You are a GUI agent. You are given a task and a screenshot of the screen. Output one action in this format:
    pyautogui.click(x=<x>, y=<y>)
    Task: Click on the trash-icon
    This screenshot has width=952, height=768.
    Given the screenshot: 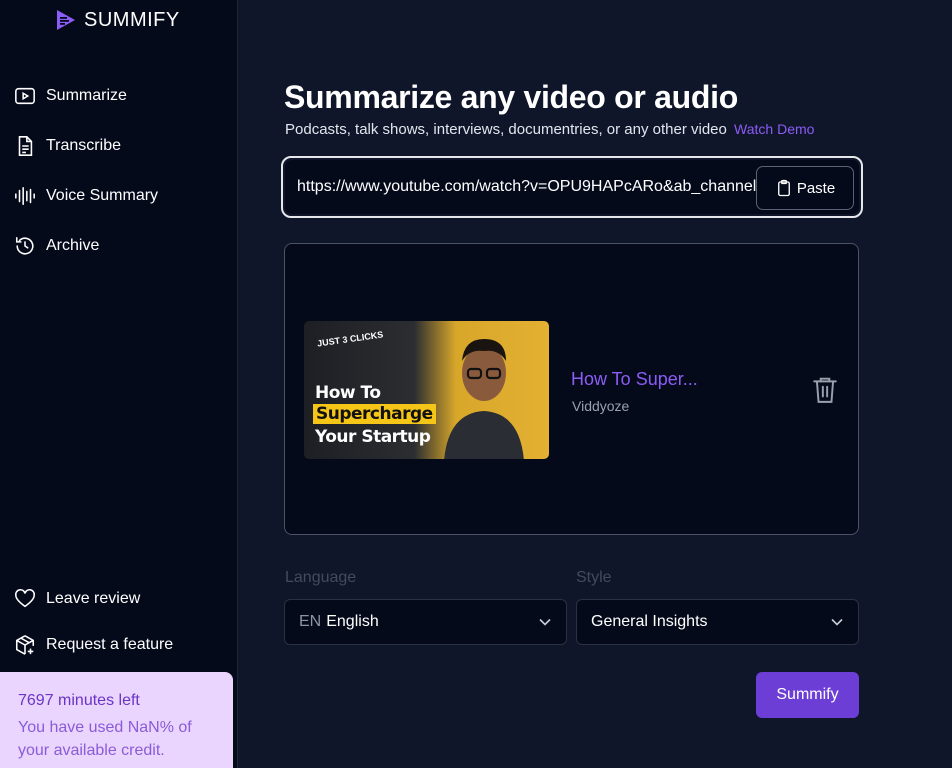 What is the action you would take?
    pyautogui.click(x=825, y=390)
    